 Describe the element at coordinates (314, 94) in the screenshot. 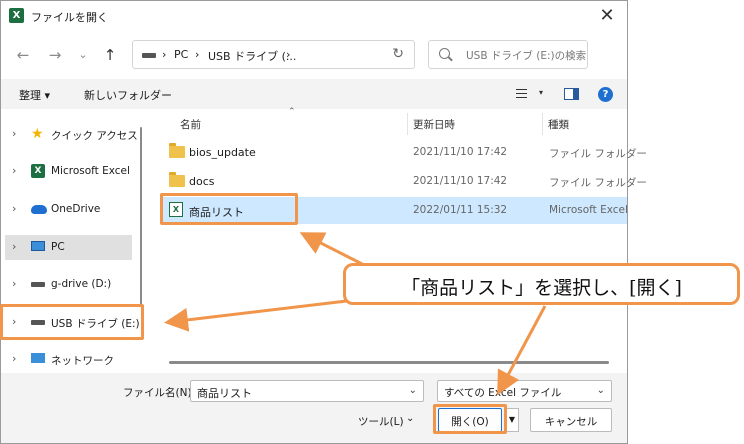

I see `command-bar: 整理 ▾ 新しいフォルダー ▾ ?` at that location.